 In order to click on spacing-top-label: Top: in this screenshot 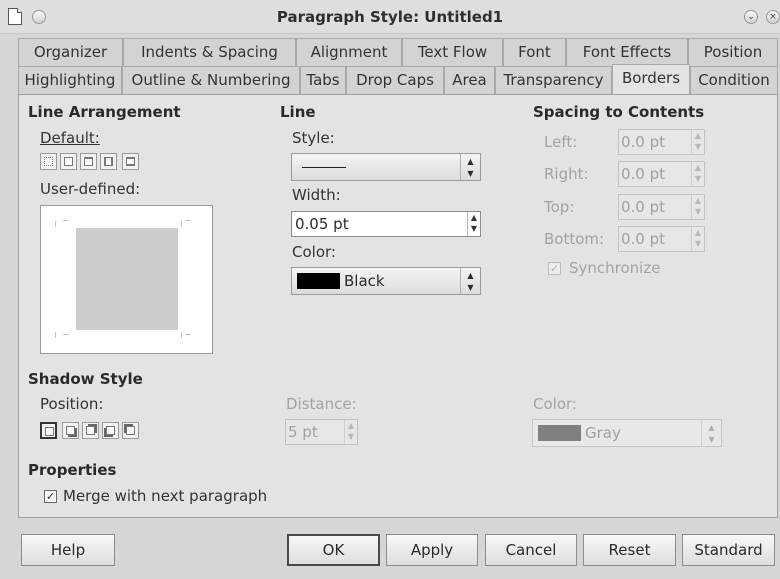, I will do `click(559, 207)`.